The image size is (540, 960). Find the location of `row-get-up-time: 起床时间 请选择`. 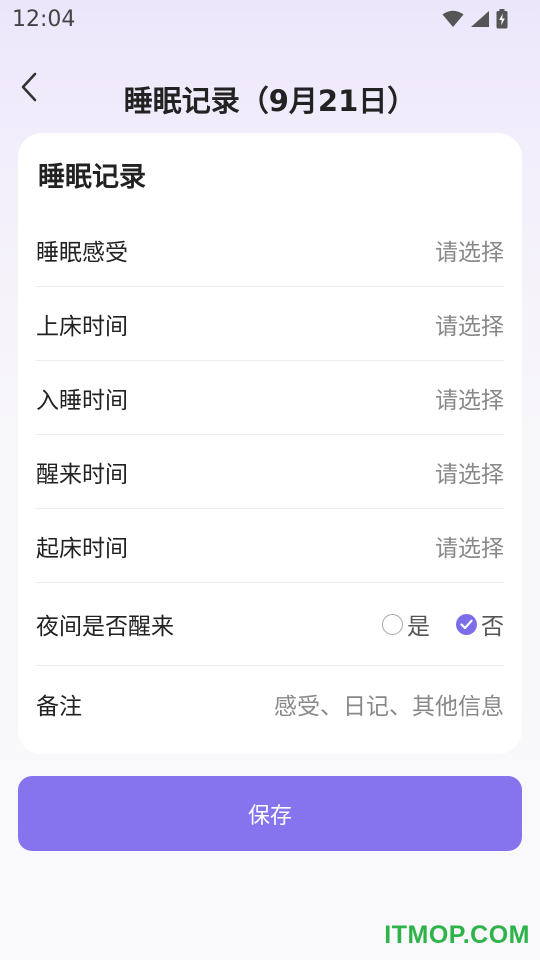

row-get-up-time: 起床时间 请选择 is located at coordinates (270, 546).